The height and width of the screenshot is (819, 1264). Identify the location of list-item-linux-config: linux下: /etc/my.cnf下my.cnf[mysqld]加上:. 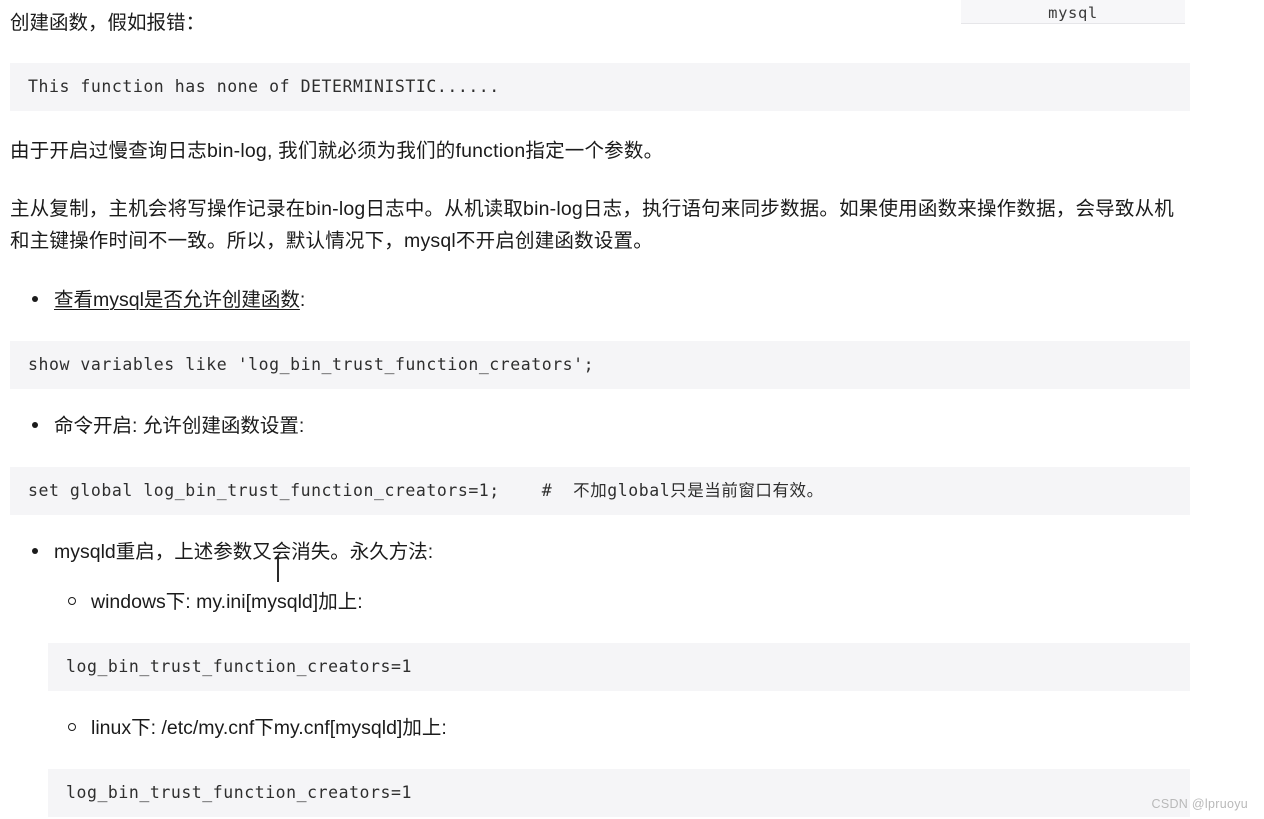
(257, 728).